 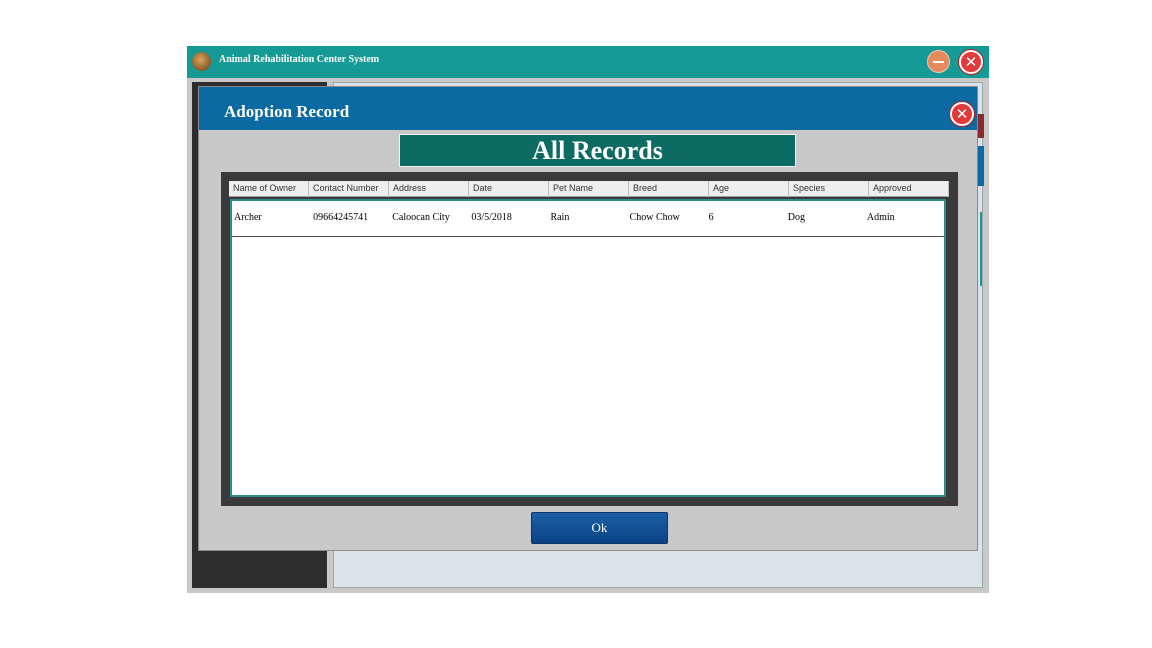 What do you see at coordinates (299, 59) in the screenshot?
I see `app-title: Animal Rehabilitation Center System` at bounding box center [299, 59].